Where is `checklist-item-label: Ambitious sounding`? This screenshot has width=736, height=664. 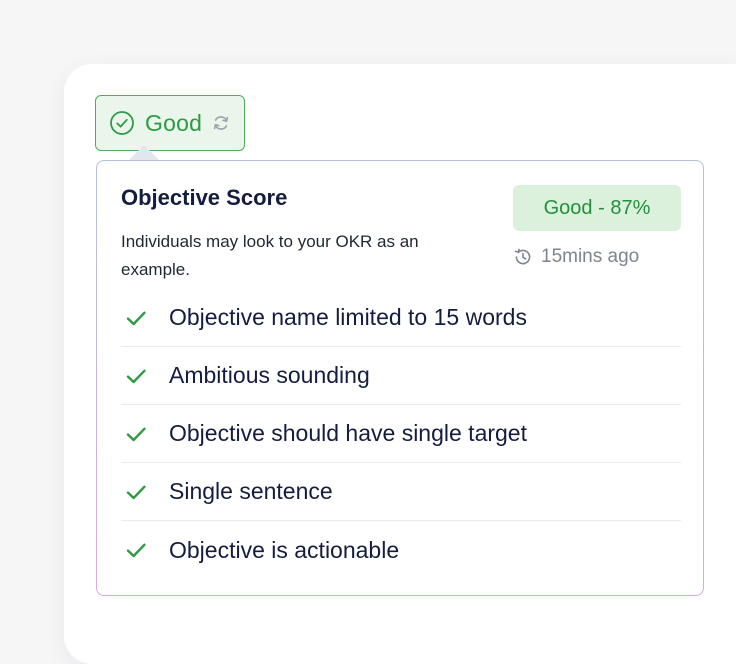 checklist-item-label: Ambitious sounding is located at coordinates (269, 375).